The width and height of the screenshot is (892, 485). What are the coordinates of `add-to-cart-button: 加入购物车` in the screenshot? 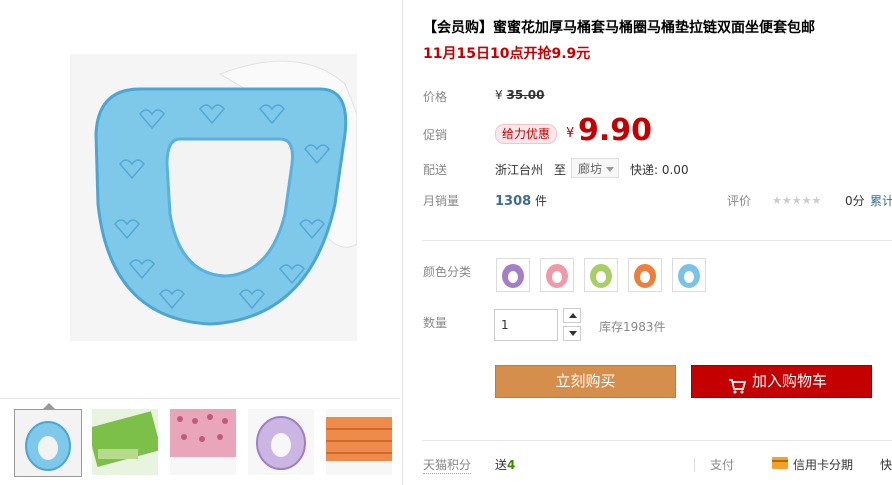 It's located at (781, 381).